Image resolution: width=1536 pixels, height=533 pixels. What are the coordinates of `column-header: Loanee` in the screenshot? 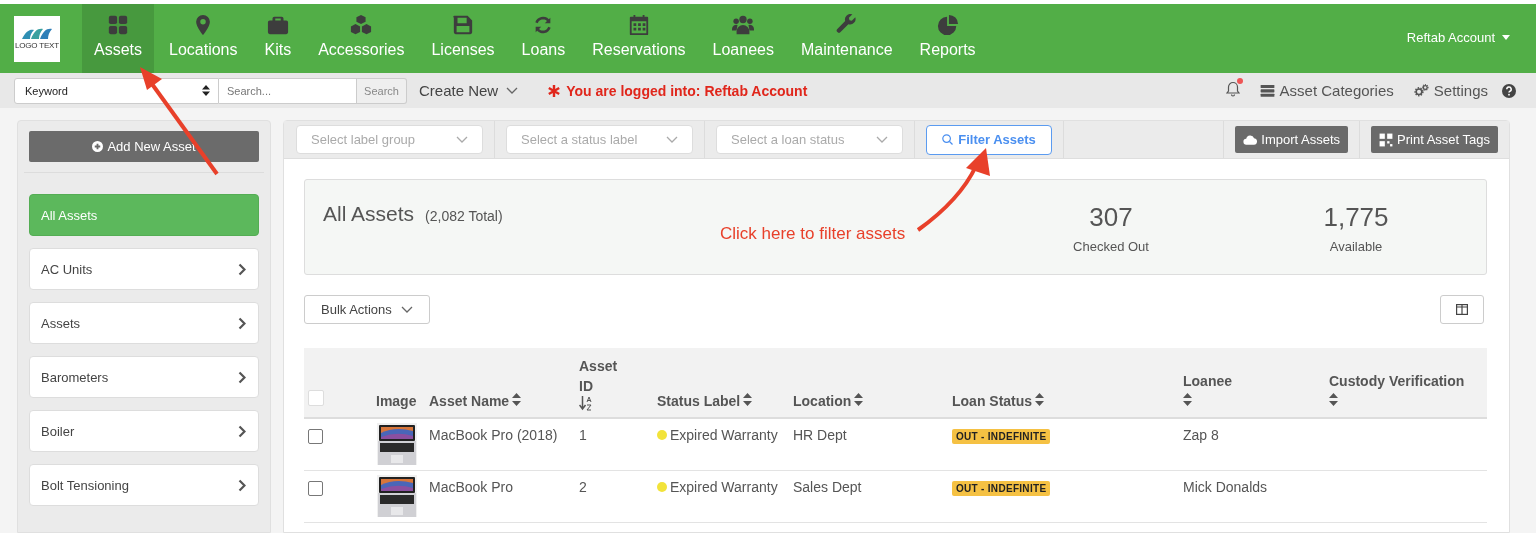 It's located at (1252, 383).